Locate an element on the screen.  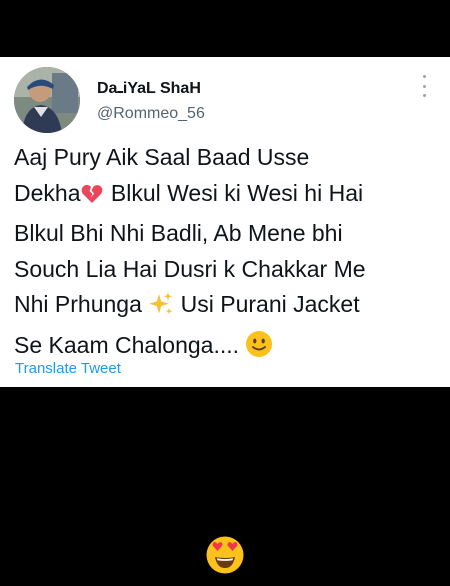
slightly-smiling-face-icon is located at coordinates (259, 349).